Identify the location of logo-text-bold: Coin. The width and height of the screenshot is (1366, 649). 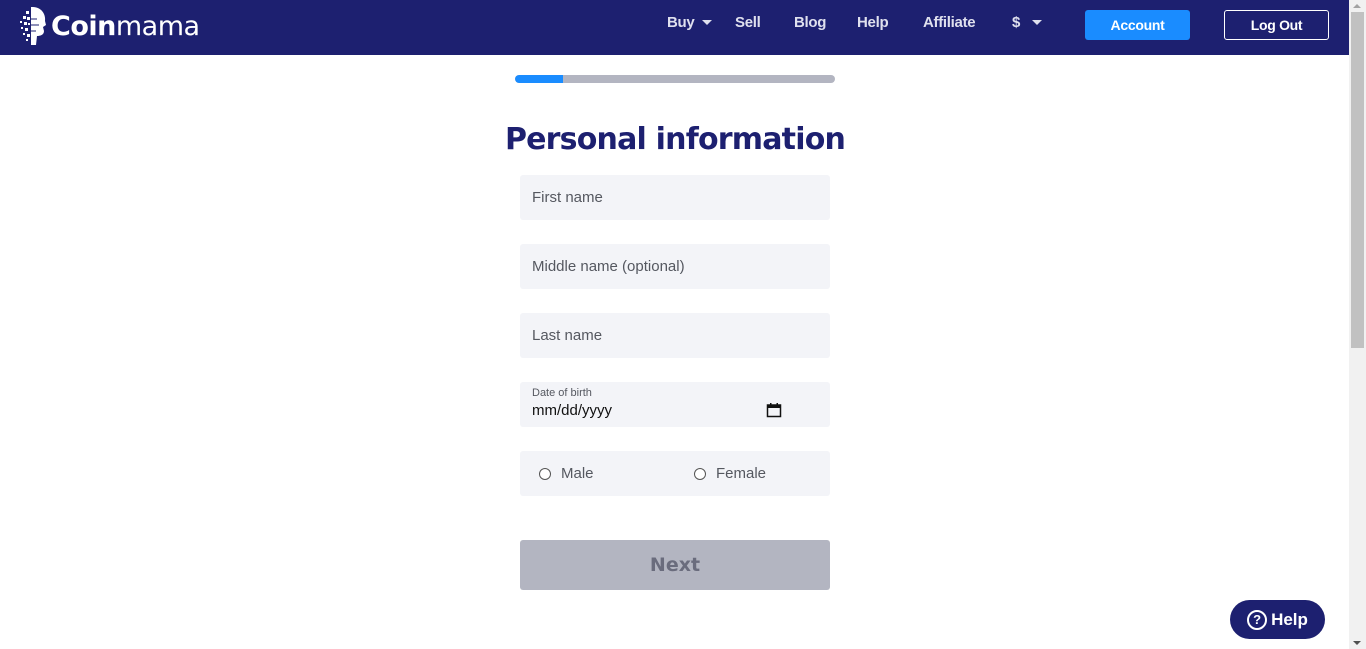
(83, 26).